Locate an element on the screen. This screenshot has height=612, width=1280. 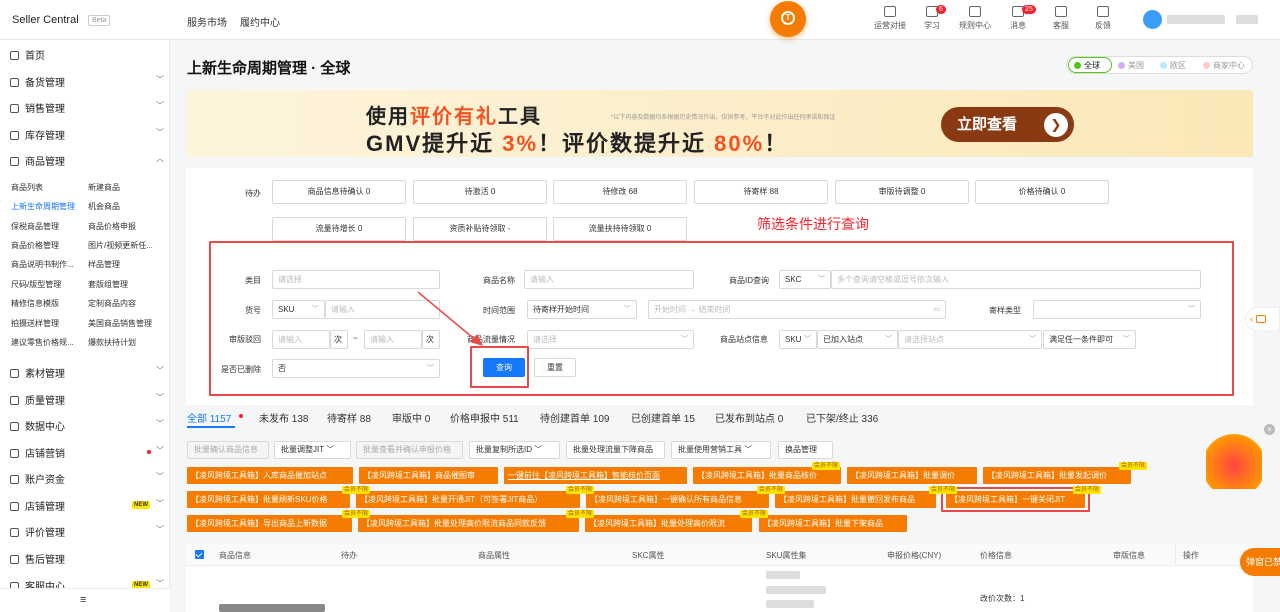
popup-disabled-button: 弹窗已禁 is located at coordinates (1260, 562).